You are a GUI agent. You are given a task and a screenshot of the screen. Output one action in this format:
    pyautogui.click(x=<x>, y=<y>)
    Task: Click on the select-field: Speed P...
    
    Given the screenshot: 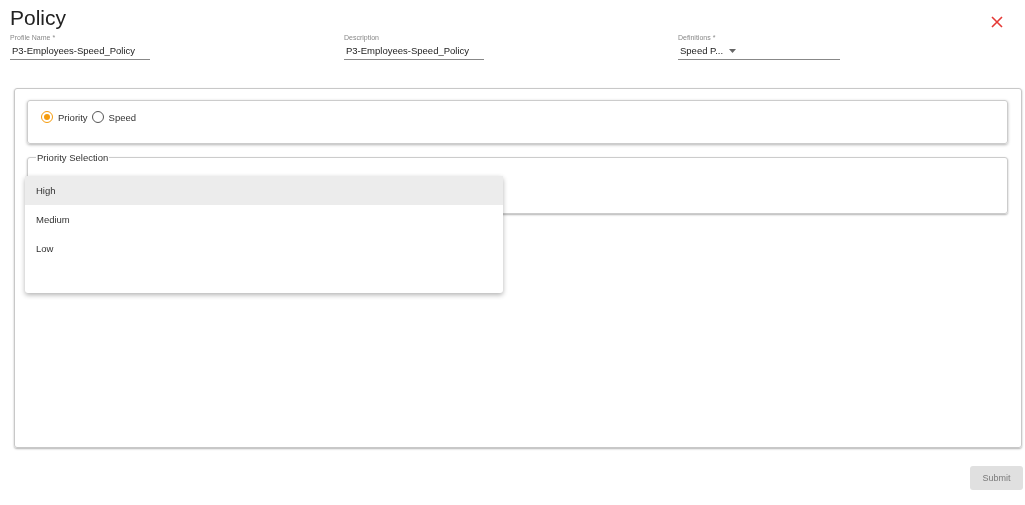 What is the action you would take?
    pyautogui.click(x=759, y=50)
    